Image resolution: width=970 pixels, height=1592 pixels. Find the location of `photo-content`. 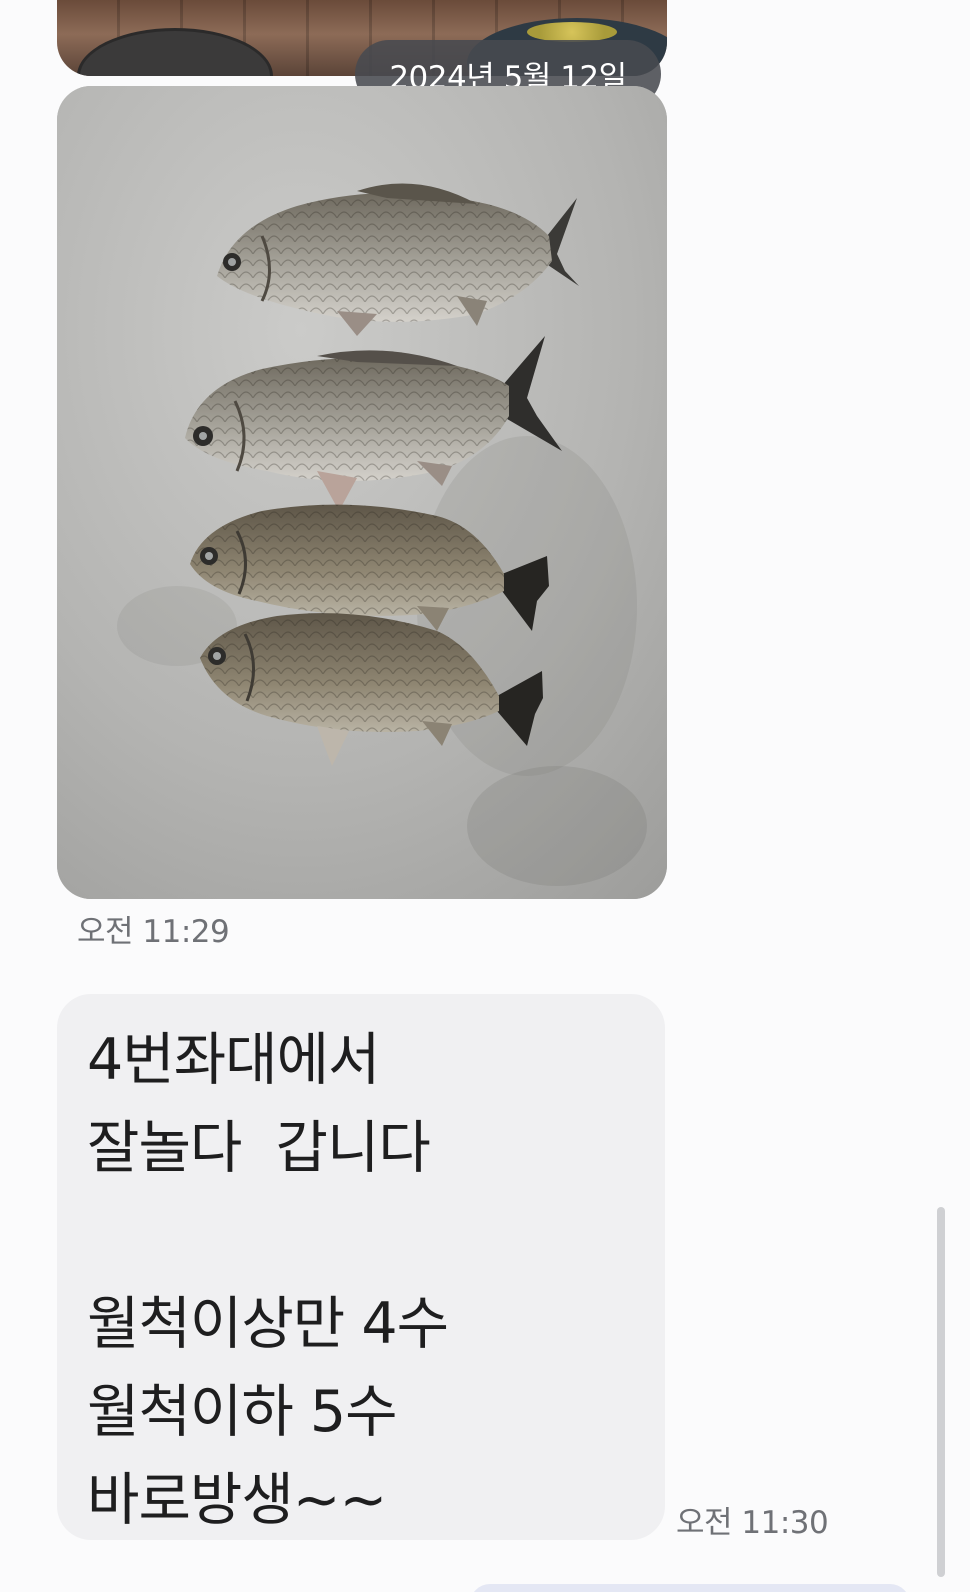

photo-content is located at coordinates (572, 32).